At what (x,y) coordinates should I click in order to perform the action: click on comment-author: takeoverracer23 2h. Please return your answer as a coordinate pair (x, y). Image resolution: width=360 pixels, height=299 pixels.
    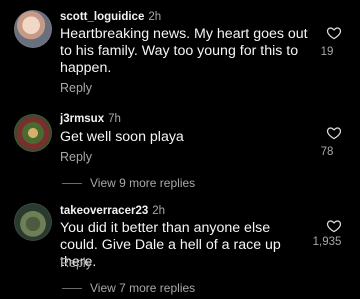
    Looking at the image, I should click on (112, 211).